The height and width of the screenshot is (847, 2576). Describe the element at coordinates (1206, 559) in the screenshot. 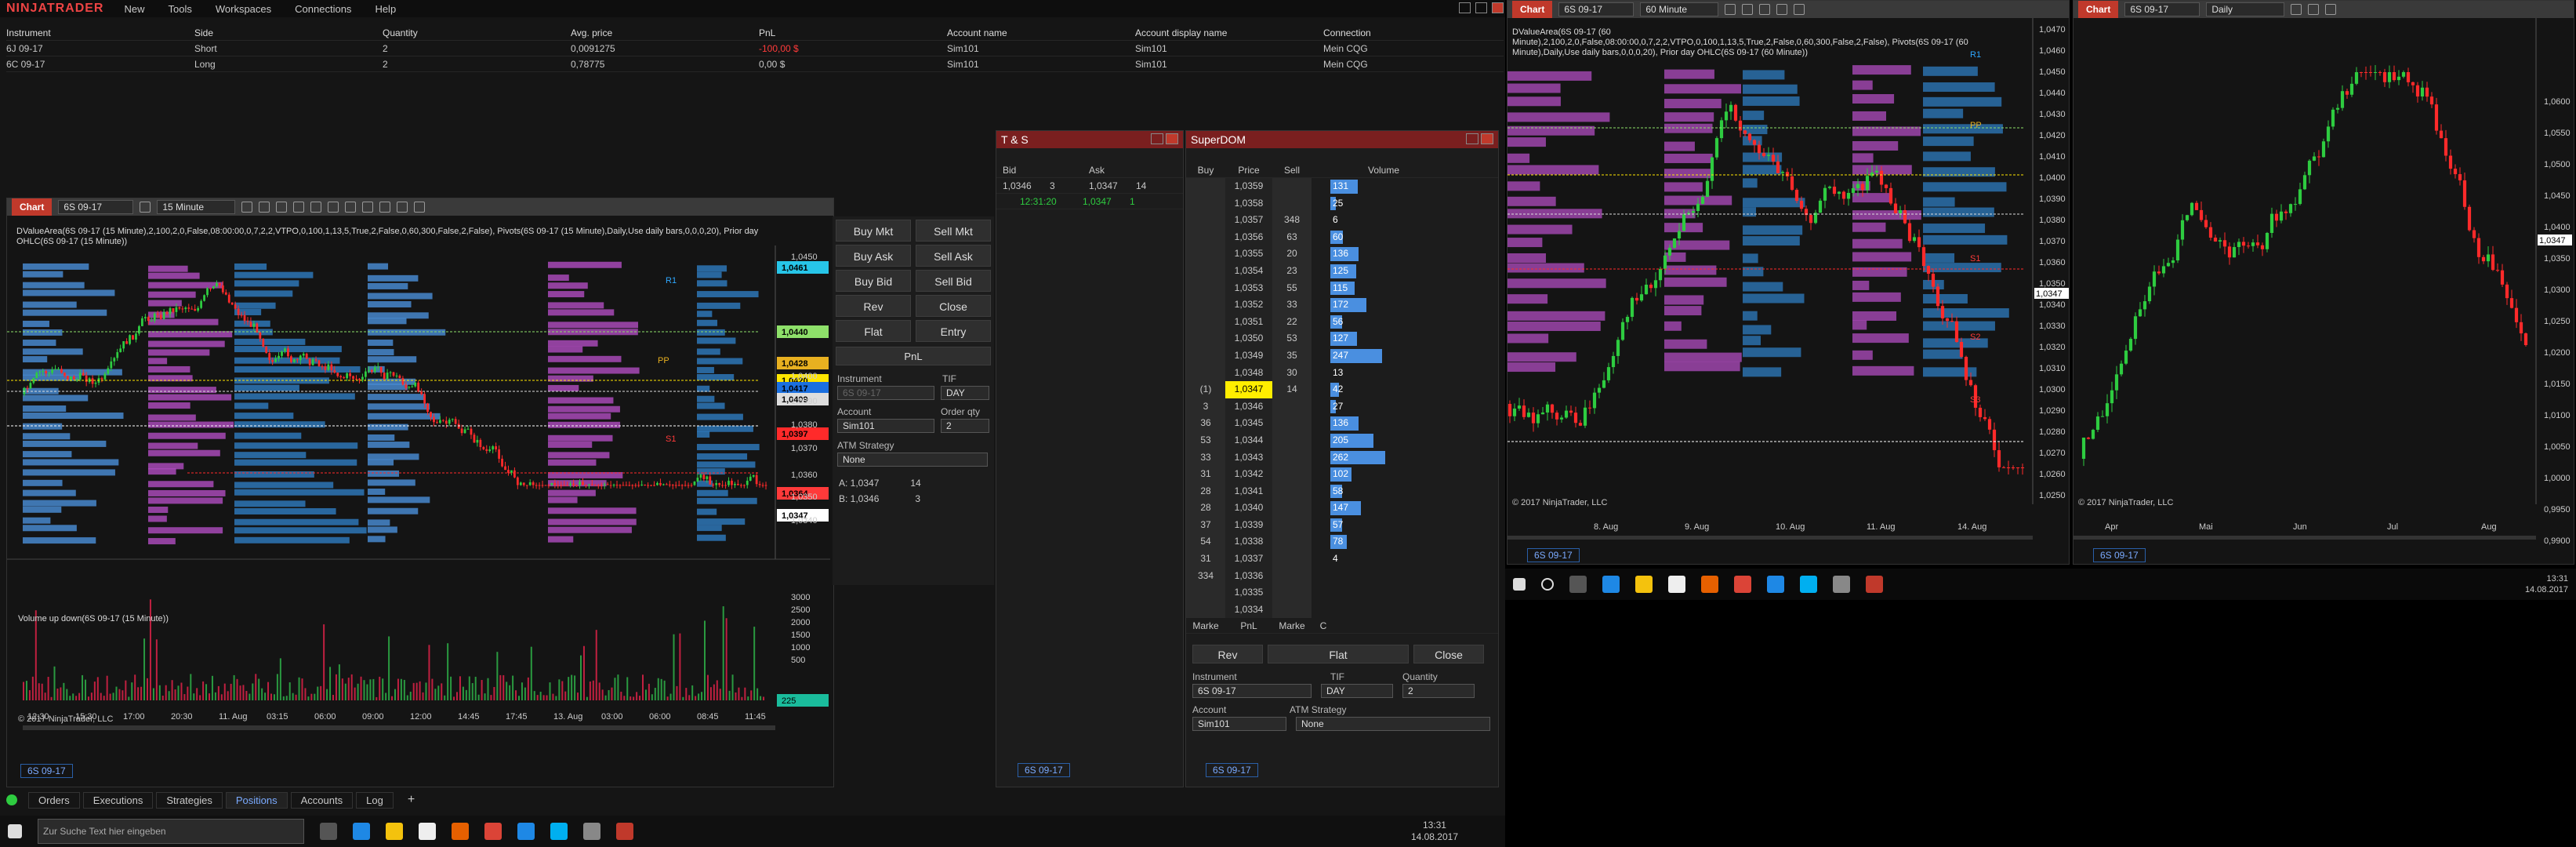

I see `dom-buy-cell: 31` at that location.